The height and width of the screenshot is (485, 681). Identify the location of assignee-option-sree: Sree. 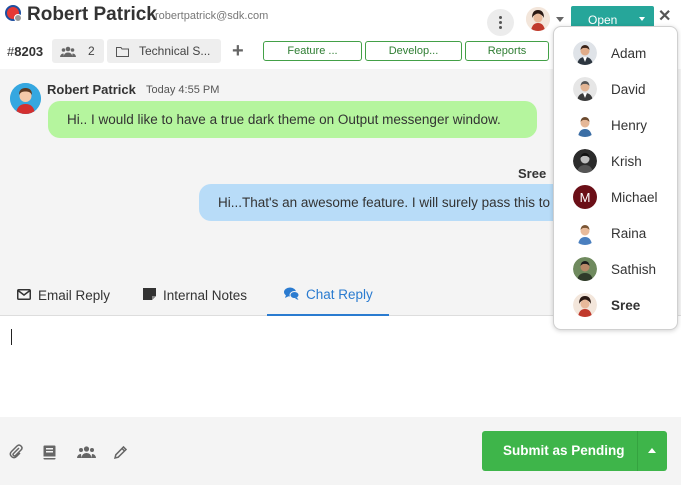
(615, 305).